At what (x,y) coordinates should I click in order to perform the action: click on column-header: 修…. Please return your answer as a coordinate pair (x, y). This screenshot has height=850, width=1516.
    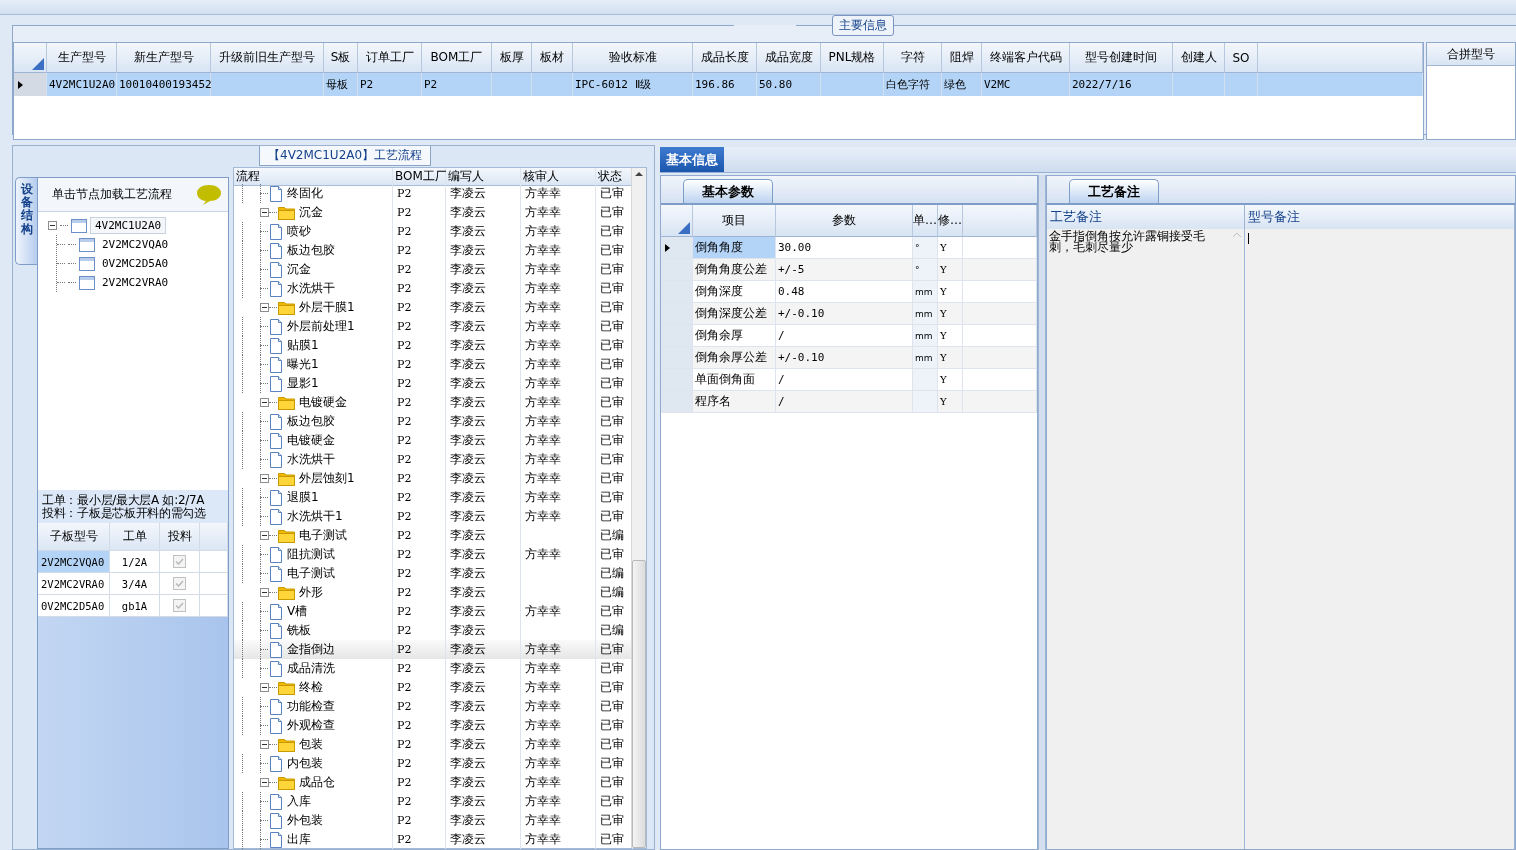
    Looking at the image, I should click on (950, 221).